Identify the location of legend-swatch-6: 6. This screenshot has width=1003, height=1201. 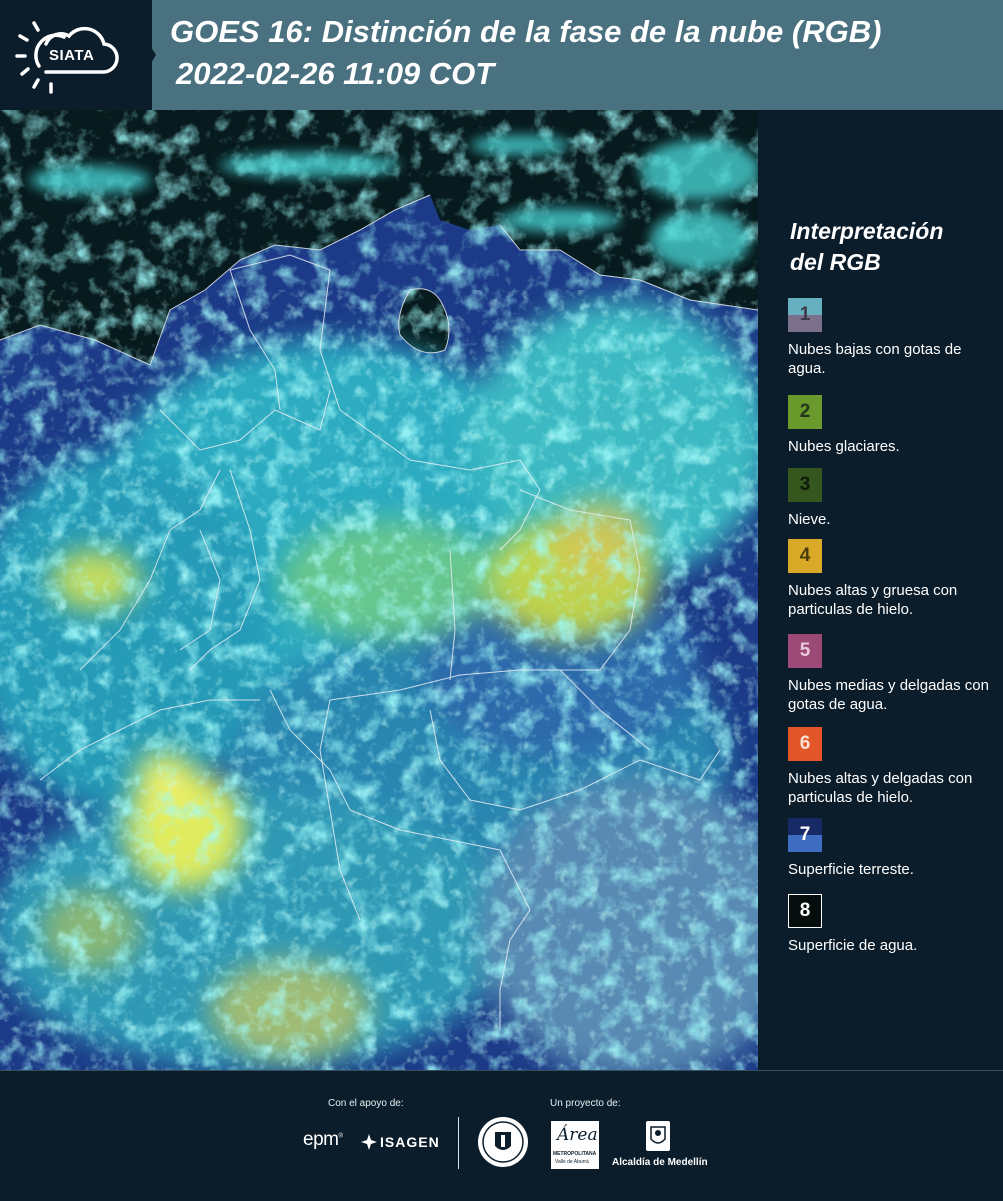
(805, 744).